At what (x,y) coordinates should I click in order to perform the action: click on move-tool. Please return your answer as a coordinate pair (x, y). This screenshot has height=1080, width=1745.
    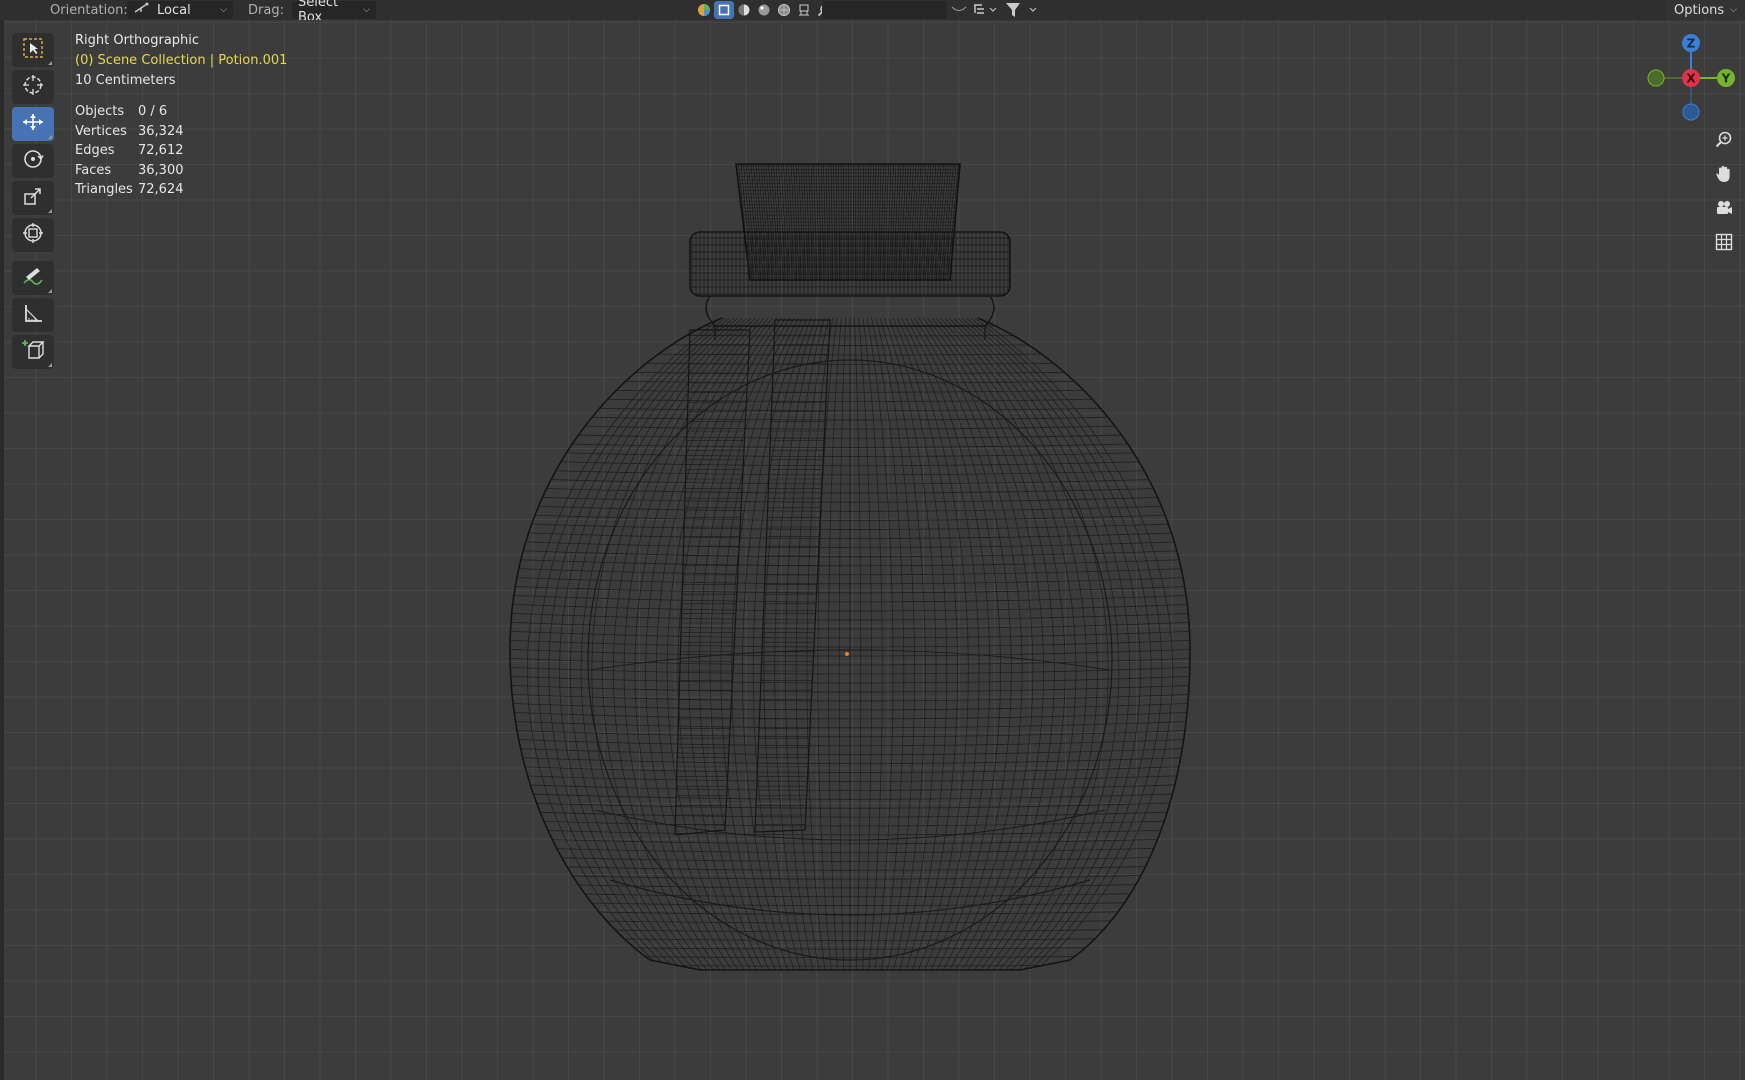
    Looking at the image, I should click on (33, 124).